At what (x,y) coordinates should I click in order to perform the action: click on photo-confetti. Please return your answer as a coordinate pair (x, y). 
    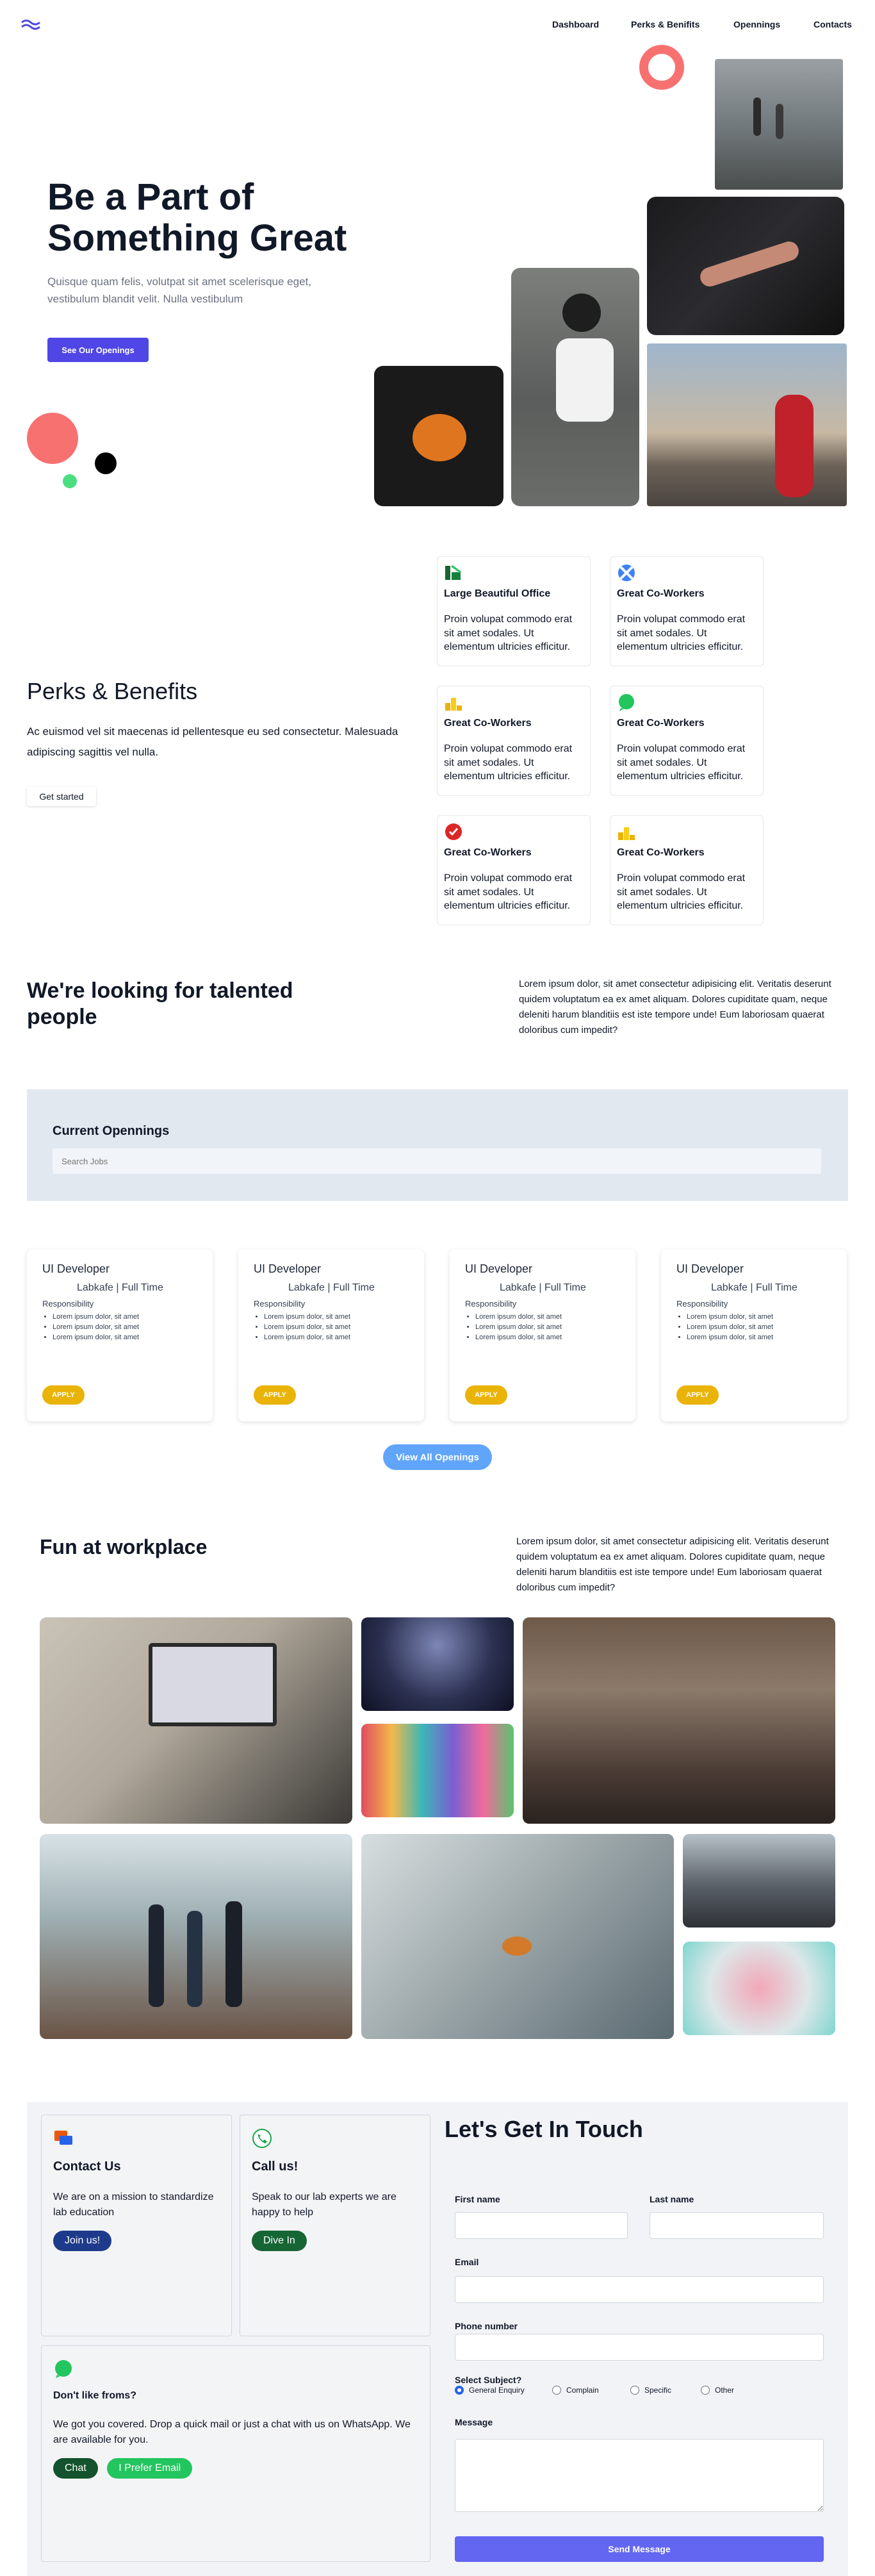
    Looking at the image, I should click on (437, 1664).